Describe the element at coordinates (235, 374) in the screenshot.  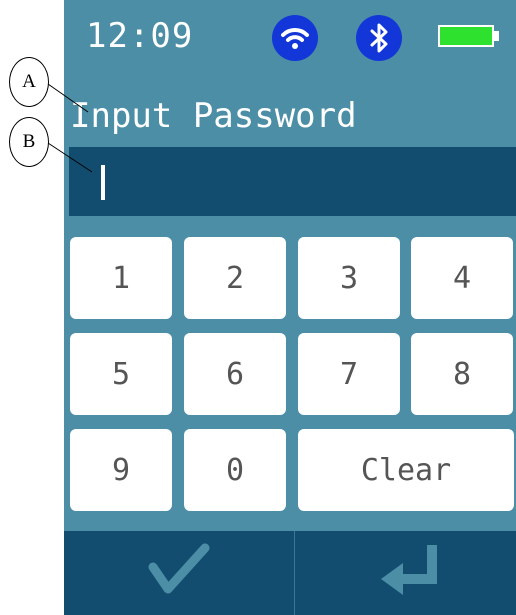
I see `key-6: 6` at that location.